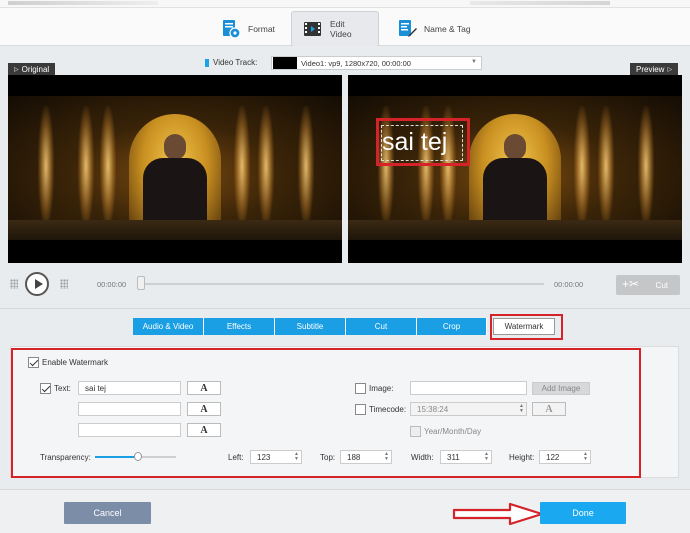 The width and height of the screenshot is (690, 533). Describe the element at coordinates (37, 284) in the screenshot. I see `play-button` at that location.